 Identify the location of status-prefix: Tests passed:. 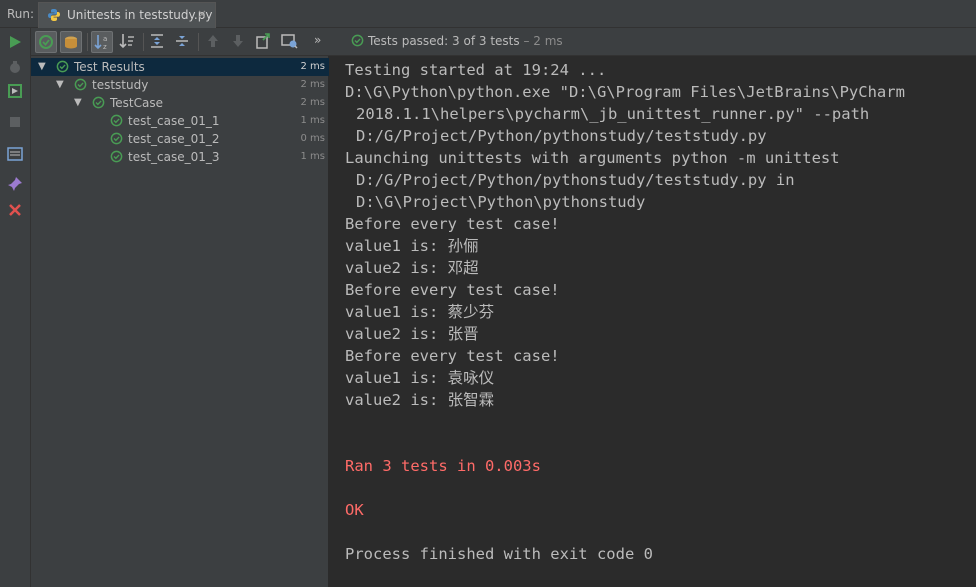
(408, 41).